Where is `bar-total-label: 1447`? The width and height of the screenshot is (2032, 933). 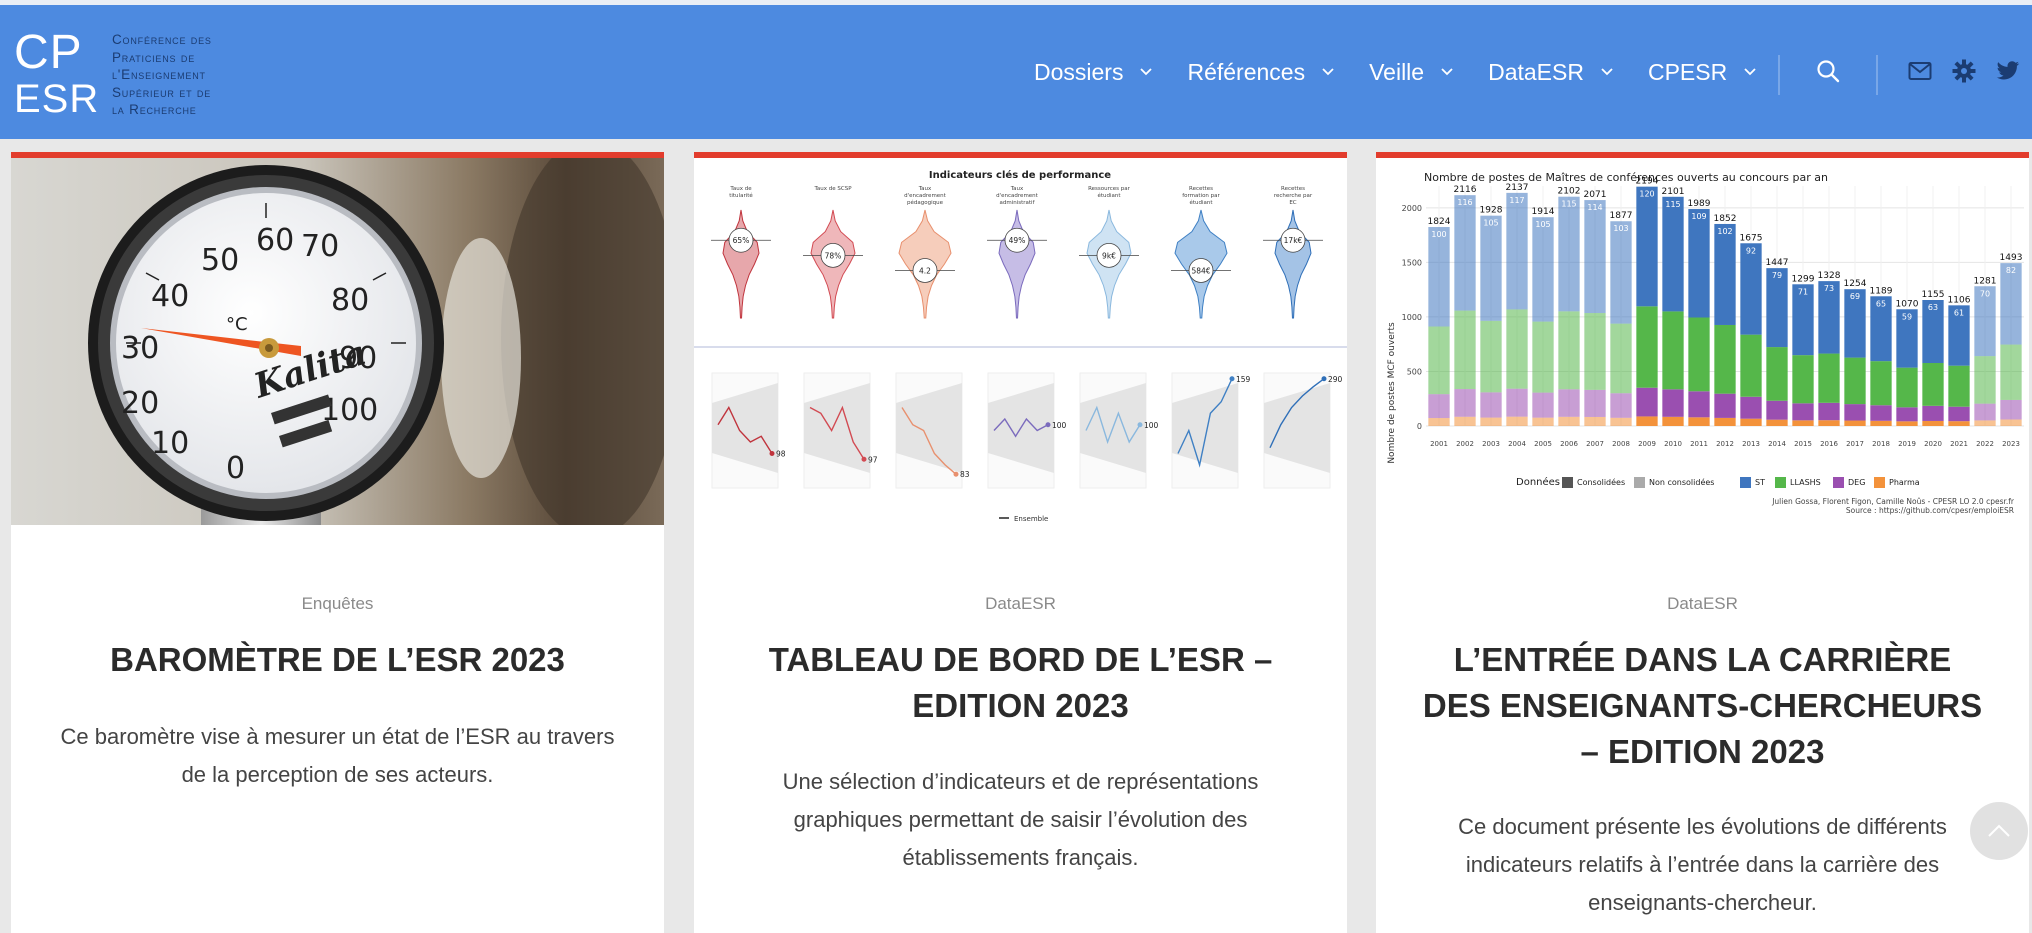
bar-total-label: 1447 is located at coordinates (1777, 263).